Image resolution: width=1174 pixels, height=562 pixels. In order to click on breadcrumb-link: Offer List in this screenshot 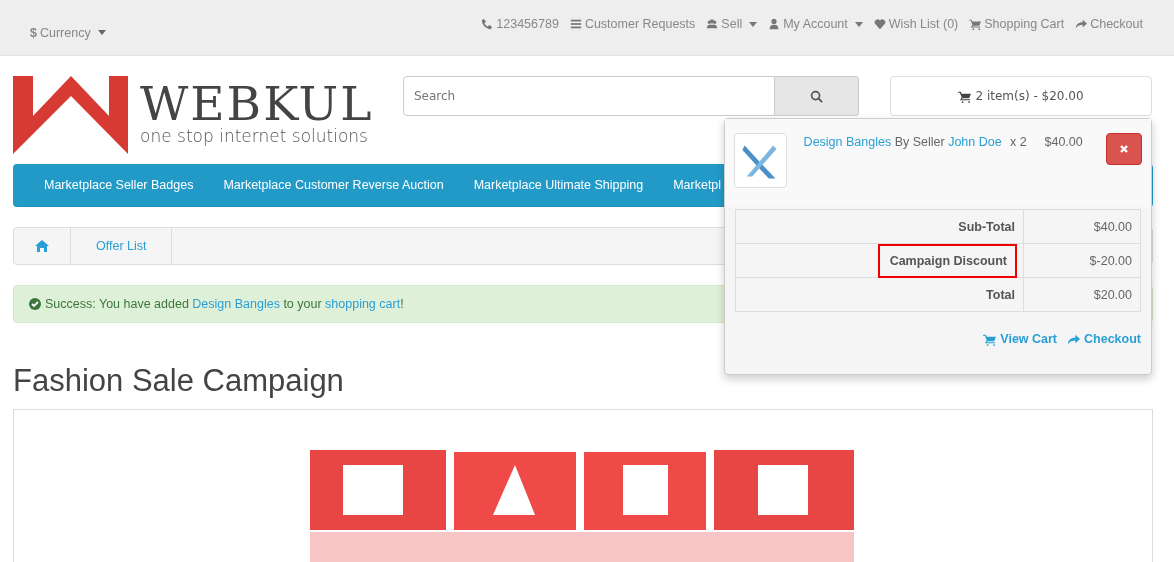, I will do `click(122, 246)`.